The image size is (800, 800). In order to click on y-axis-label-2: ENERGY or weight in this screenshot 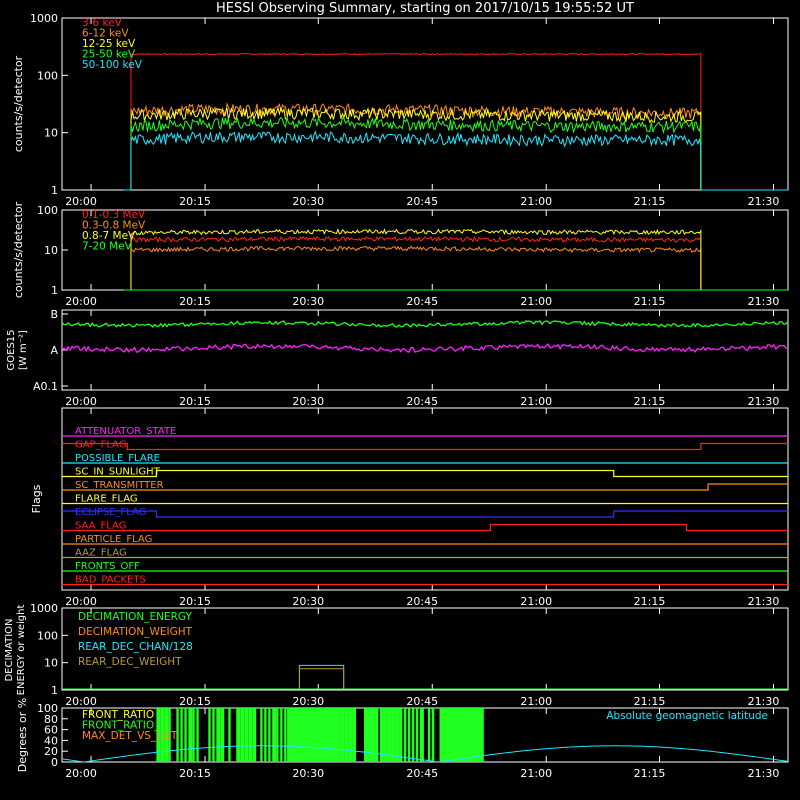, I will do `click(21, 650)`.